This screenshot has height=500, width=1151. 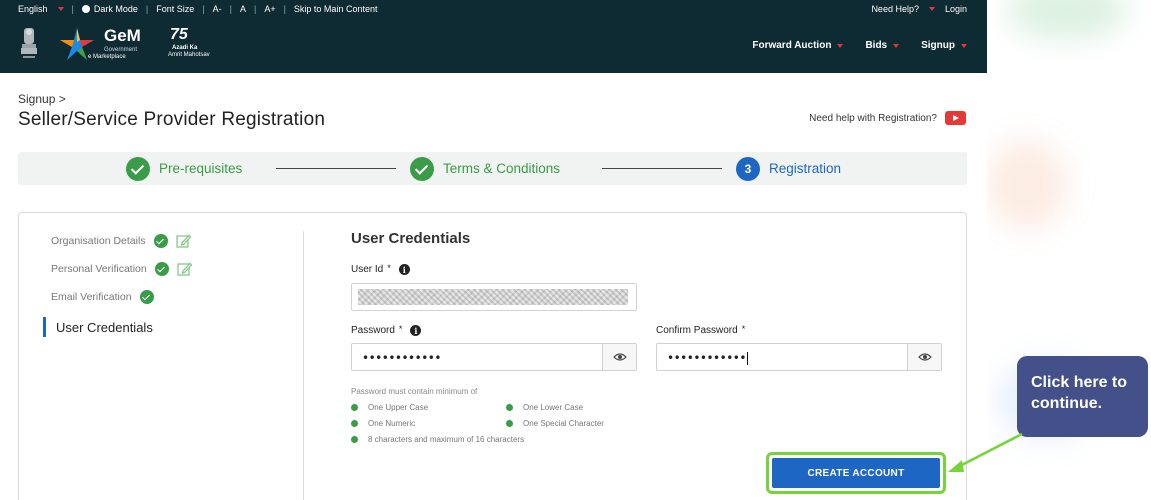 I want to click on step-prerequisites: Pre-requisites, so click(x=184, y=168).